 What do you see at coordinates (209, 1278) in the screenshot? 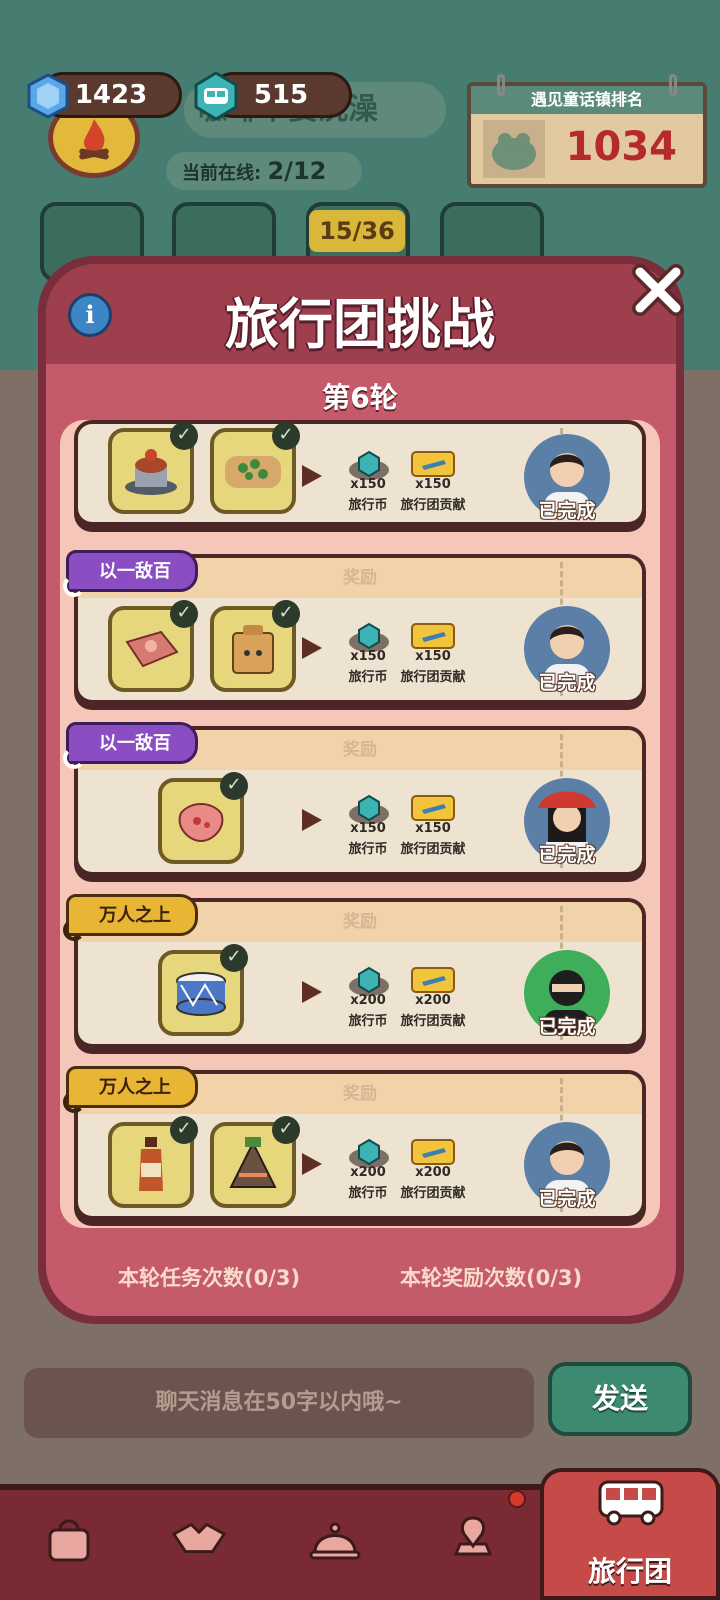
I see `task-count: 本轮任务次数(0/3)` at bounding box center [209, 1278].